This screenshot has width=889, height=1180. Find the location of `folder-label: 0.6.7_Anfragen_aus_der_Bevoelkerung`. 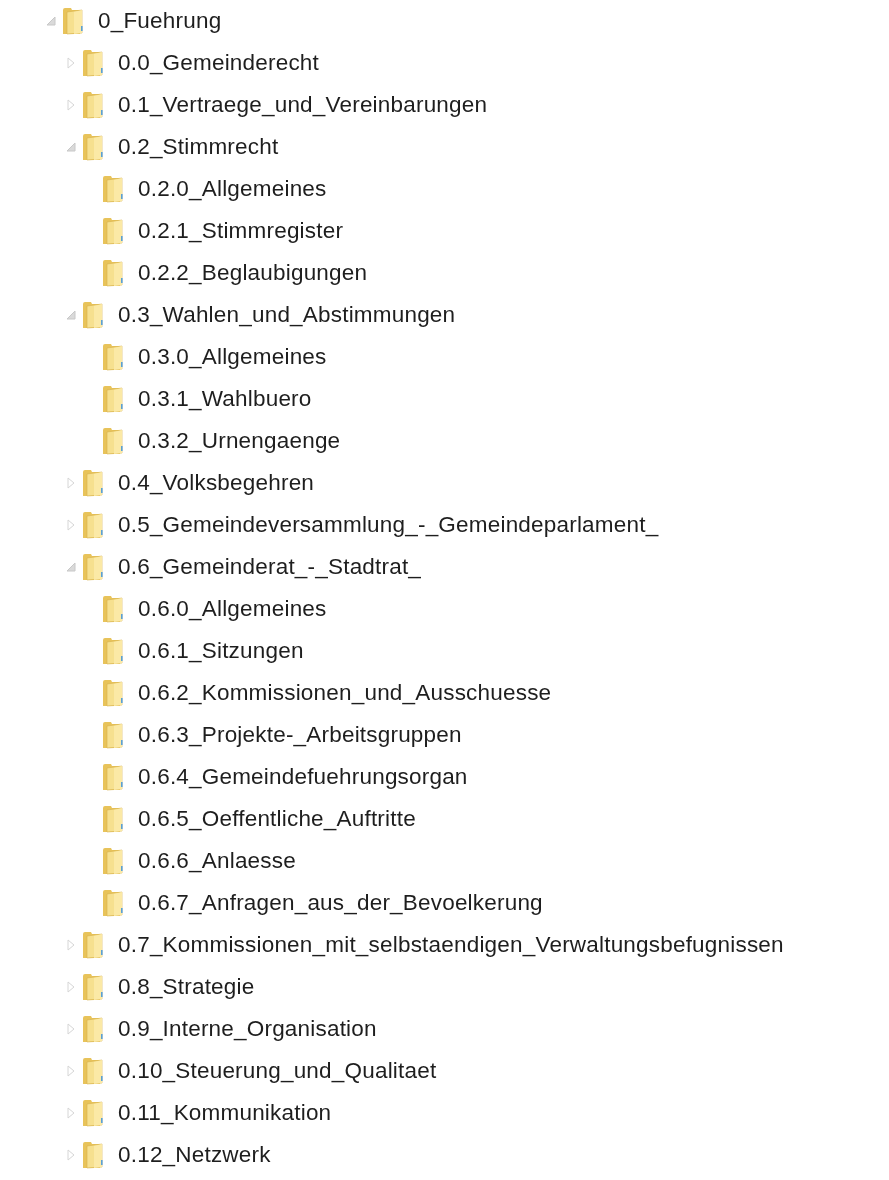

folder-label: 0.6.7_Anfragen_aus_der_Bevoelkerung is located at coordinates (340, 903).